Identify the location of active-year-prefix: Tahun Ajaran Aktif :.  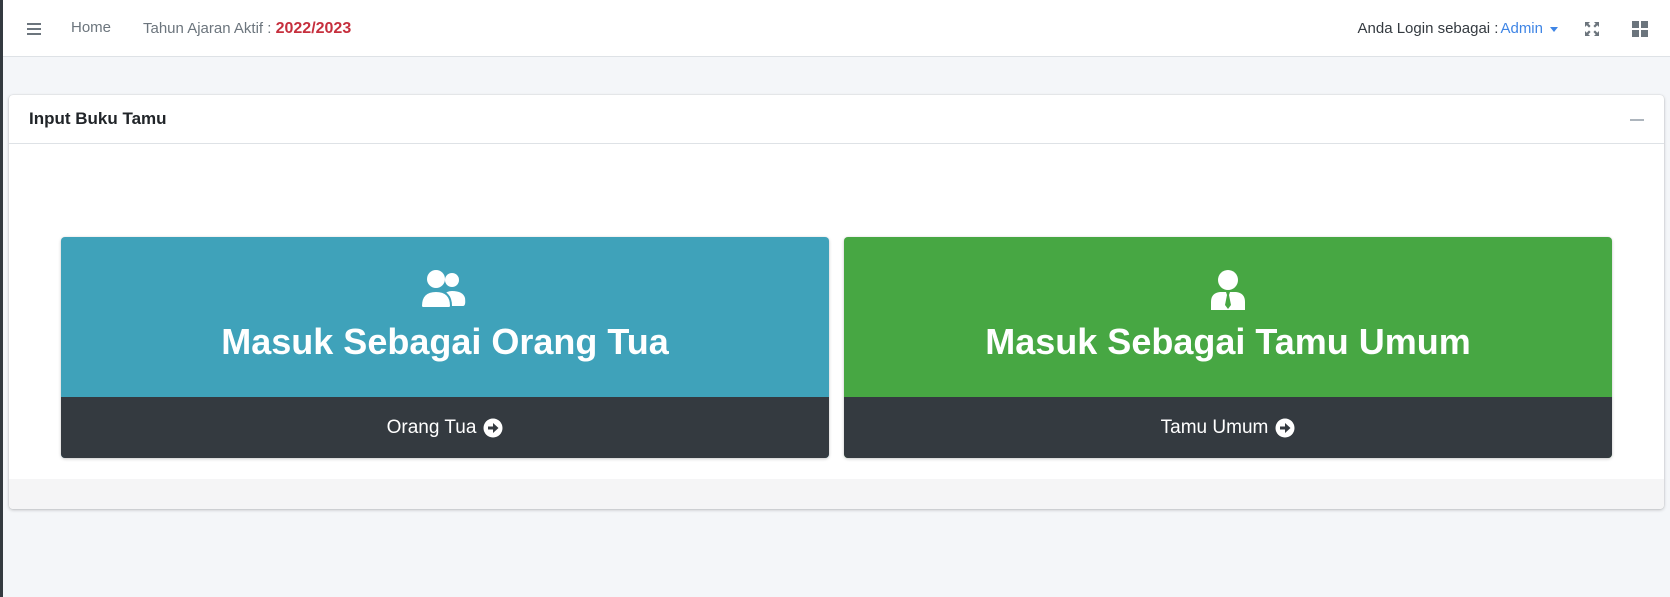
(209, 28).